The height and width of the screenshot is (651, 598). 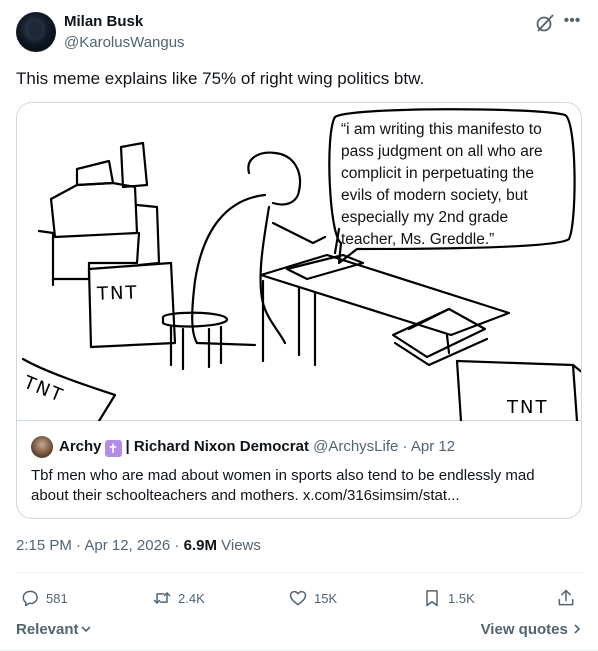 What do you see at coordinates (433, 446) in the screenshot?
I see `quoted-date: Apr 12` at bounding box center [433, 446].